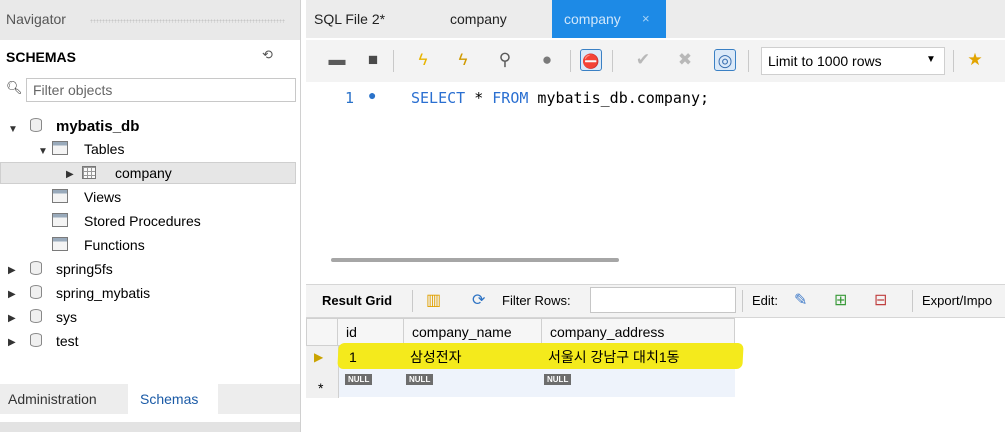 The image size is (1005, 432). Describe the element at coordinates (322, 332) in the screenshot. I see `row-header-corner` at that location.